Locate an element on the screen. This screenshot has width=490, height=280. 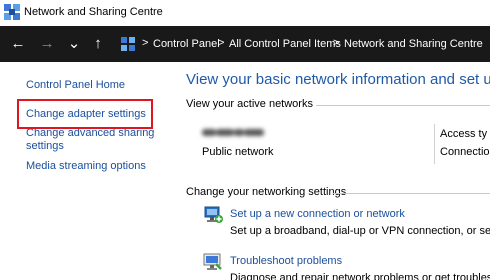
troubleshoot-icon is located at coordinates (212, 261).